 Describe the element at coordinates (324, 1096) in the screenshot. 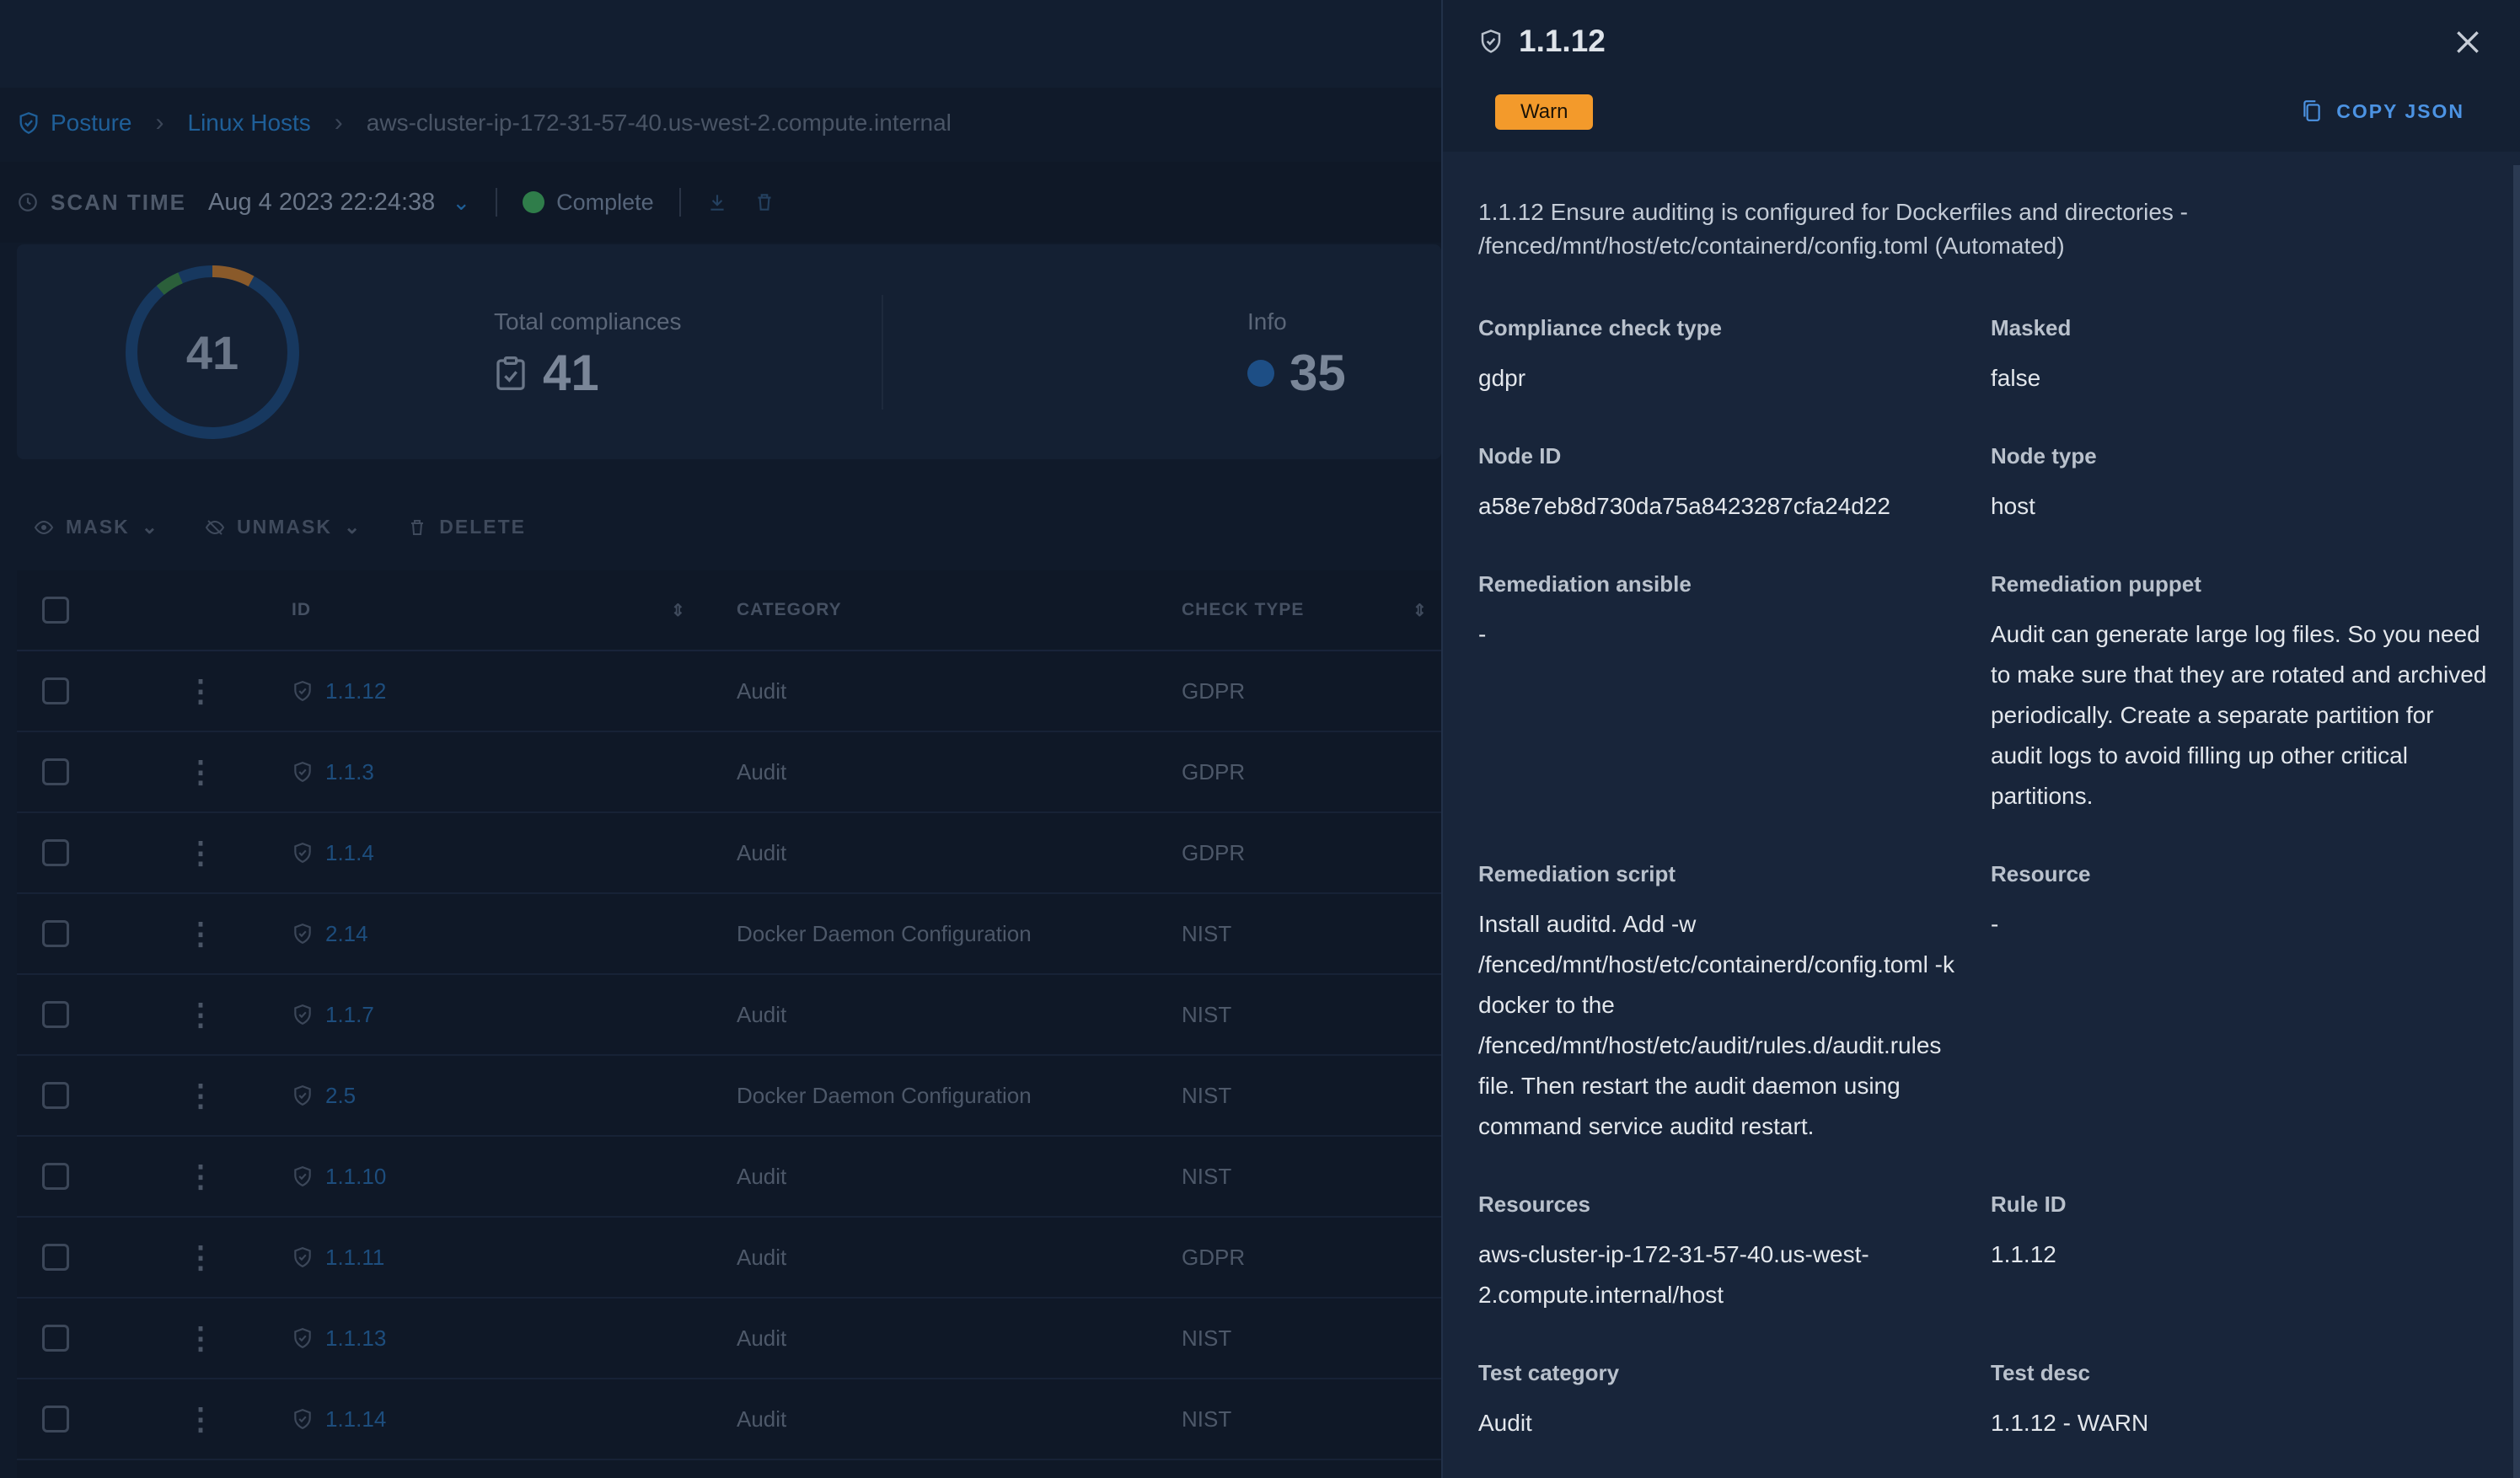

I see `rule-id-cell: 2.5` at that location.